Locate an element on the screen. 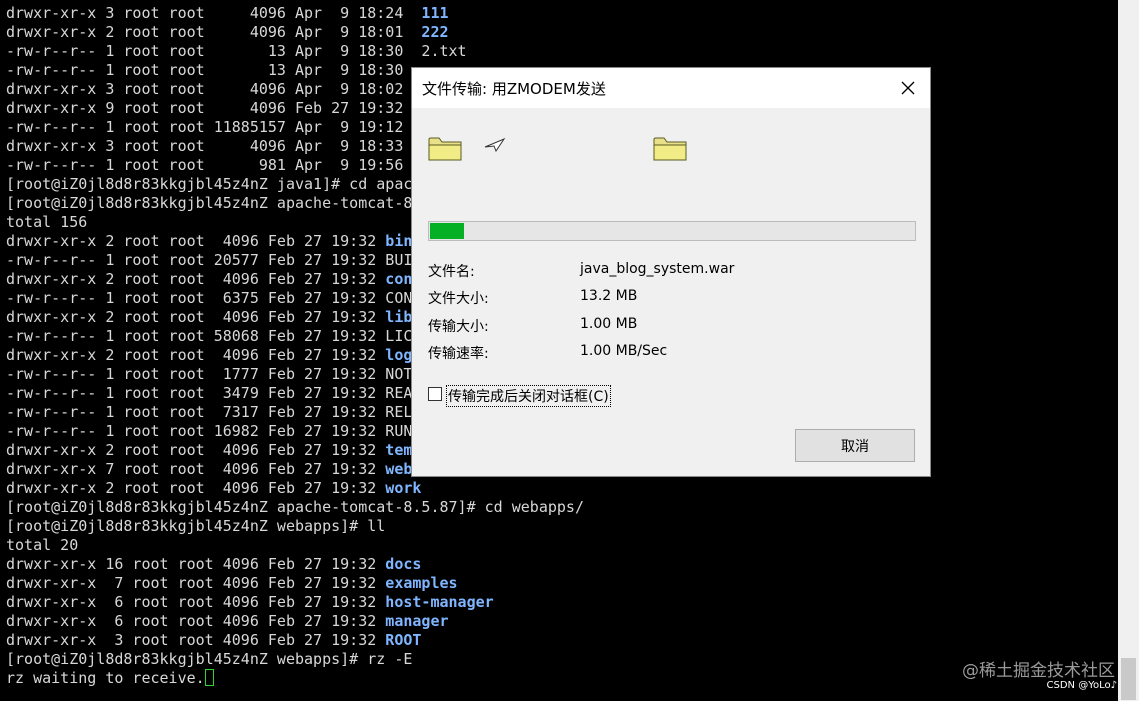 The image size is (1139, 701). filesize-label: 文件大小: is located at coordinates (458, 299).